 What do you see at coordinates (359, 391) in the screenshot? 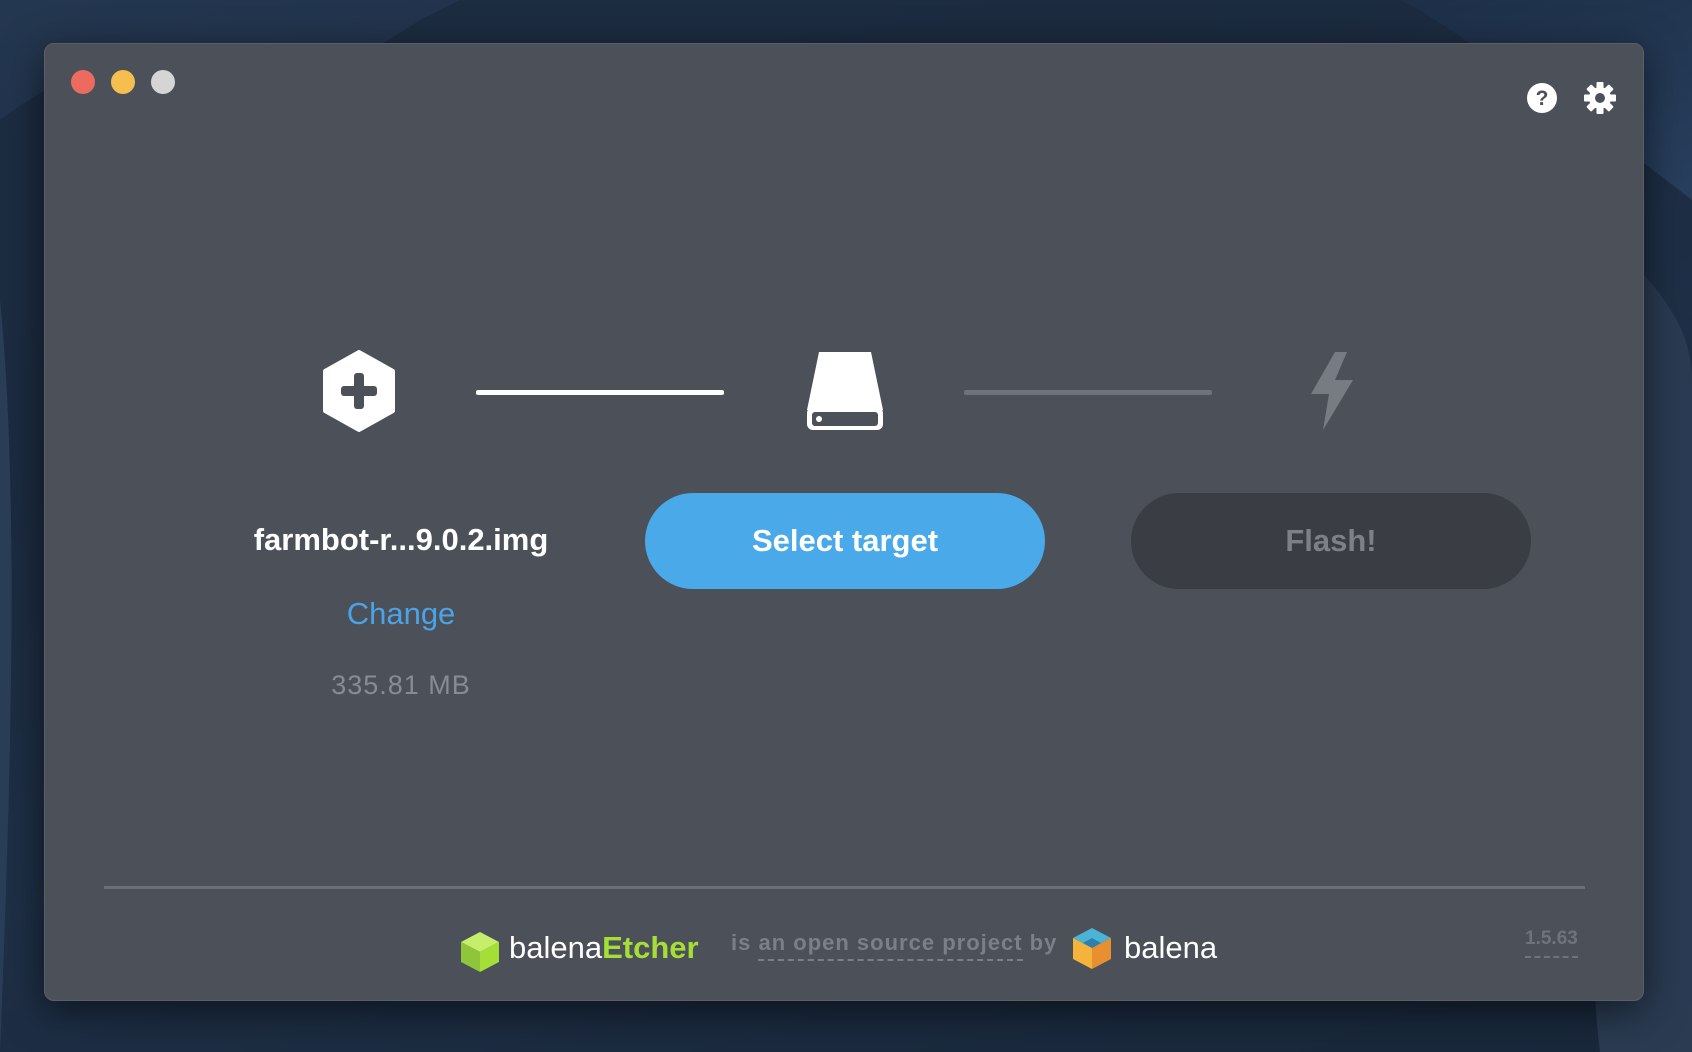
I see `plus-hexagon-icon` at bounding box center [359, 391].